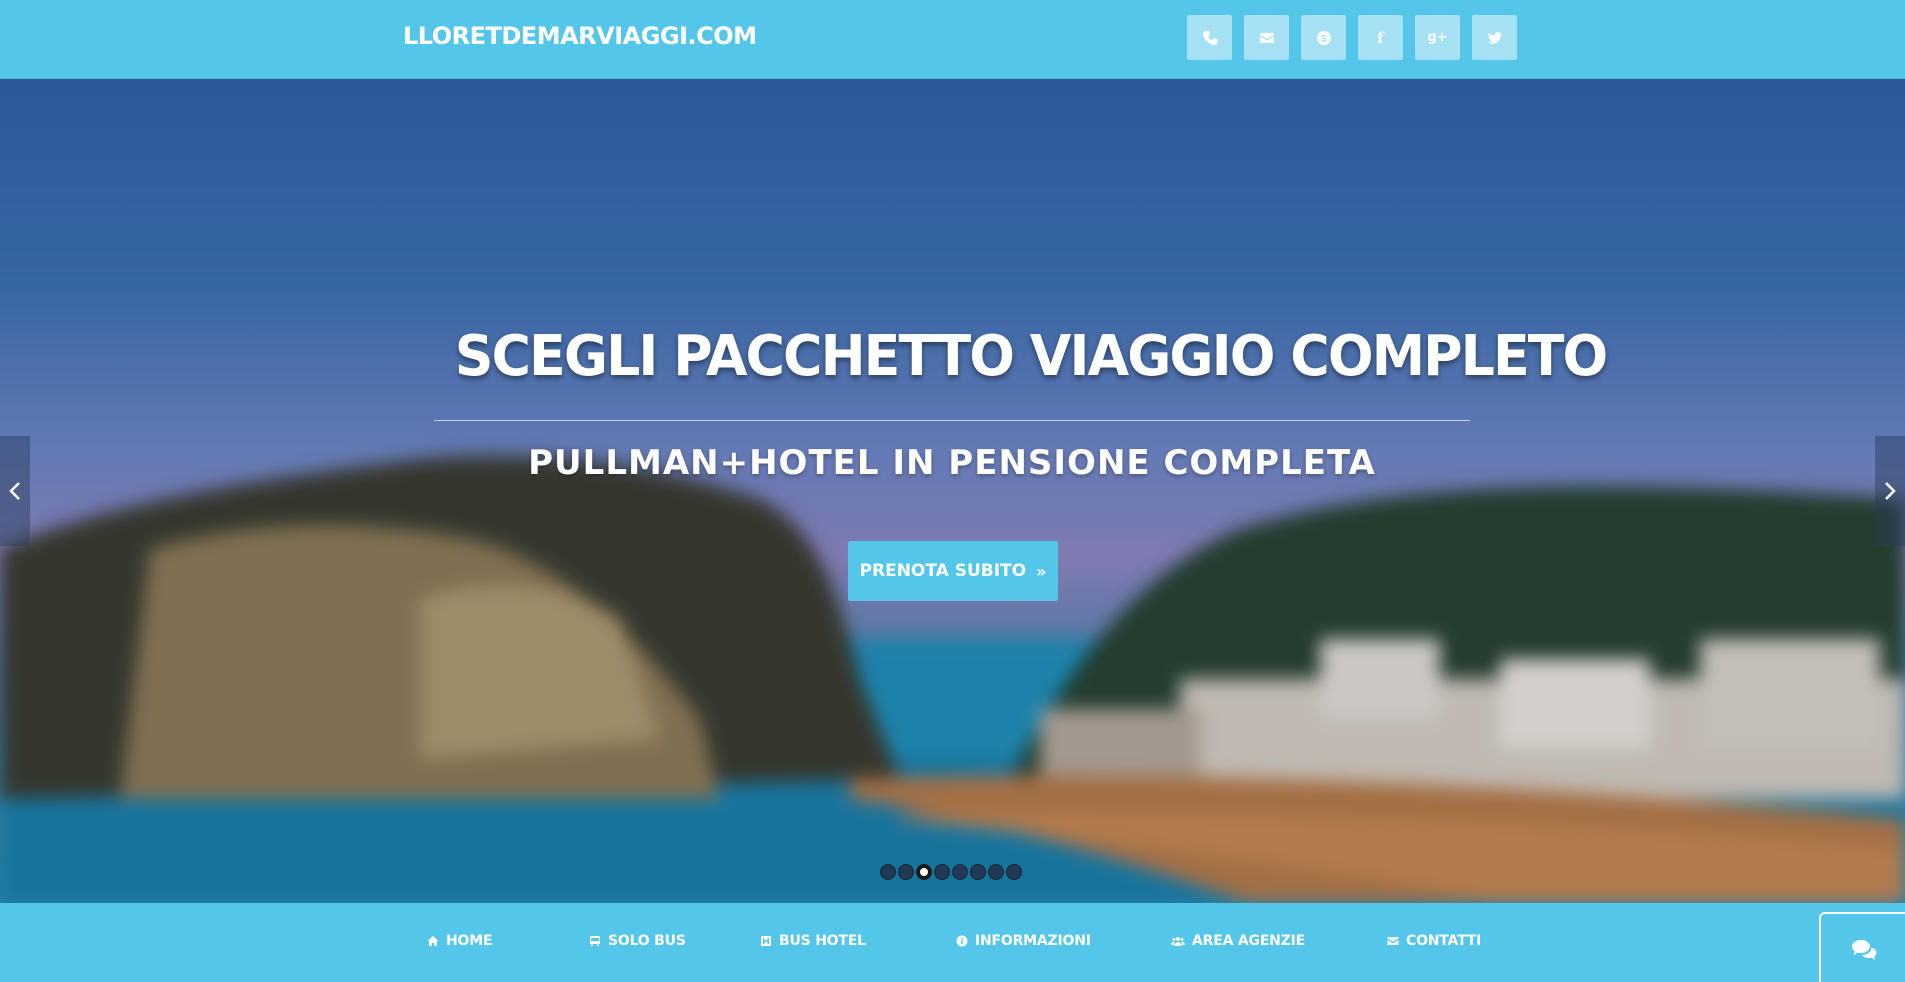 The height and width of the screenshot is (982, 1905). What do you see at coordinates (1033, 941) in the screenshot?
I see `nav-item-informazioni-label: INFORMAZIONI` at bounding box center [1033, 941].